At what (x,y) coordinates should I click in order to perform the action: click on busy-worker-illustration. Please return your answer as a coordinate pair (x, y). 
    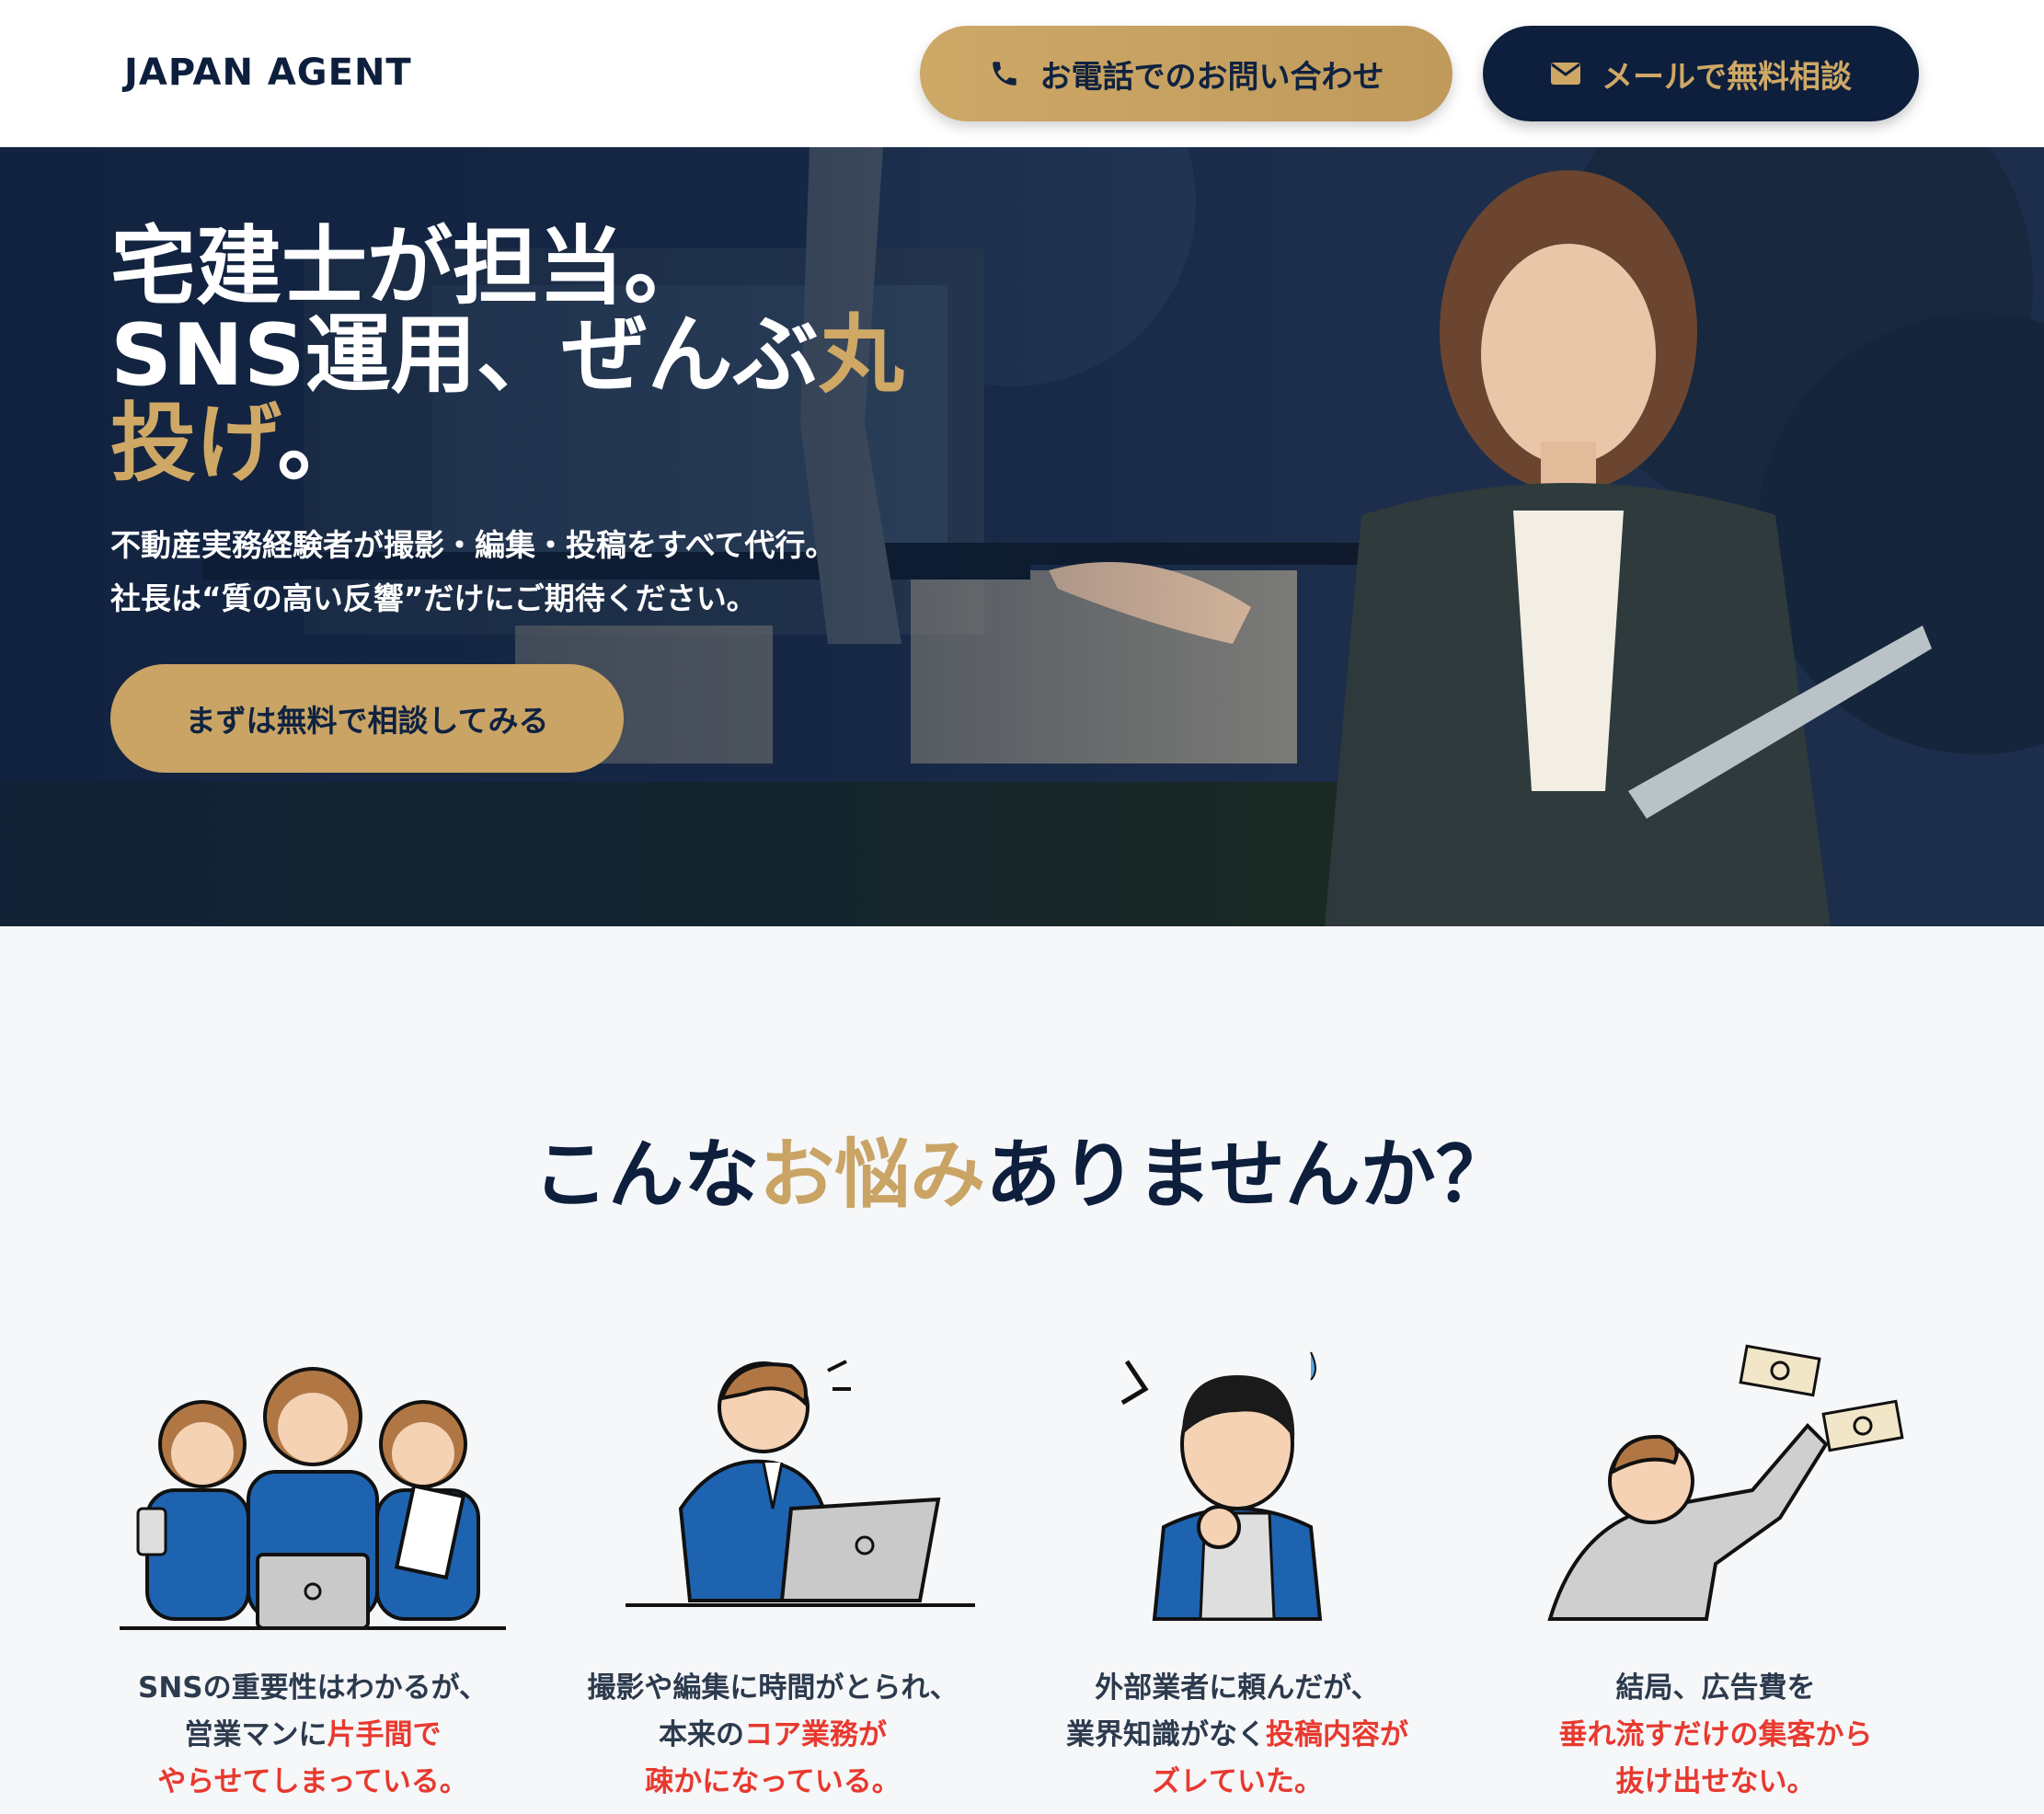
    Looking at the image, I should click on (800, 1483).